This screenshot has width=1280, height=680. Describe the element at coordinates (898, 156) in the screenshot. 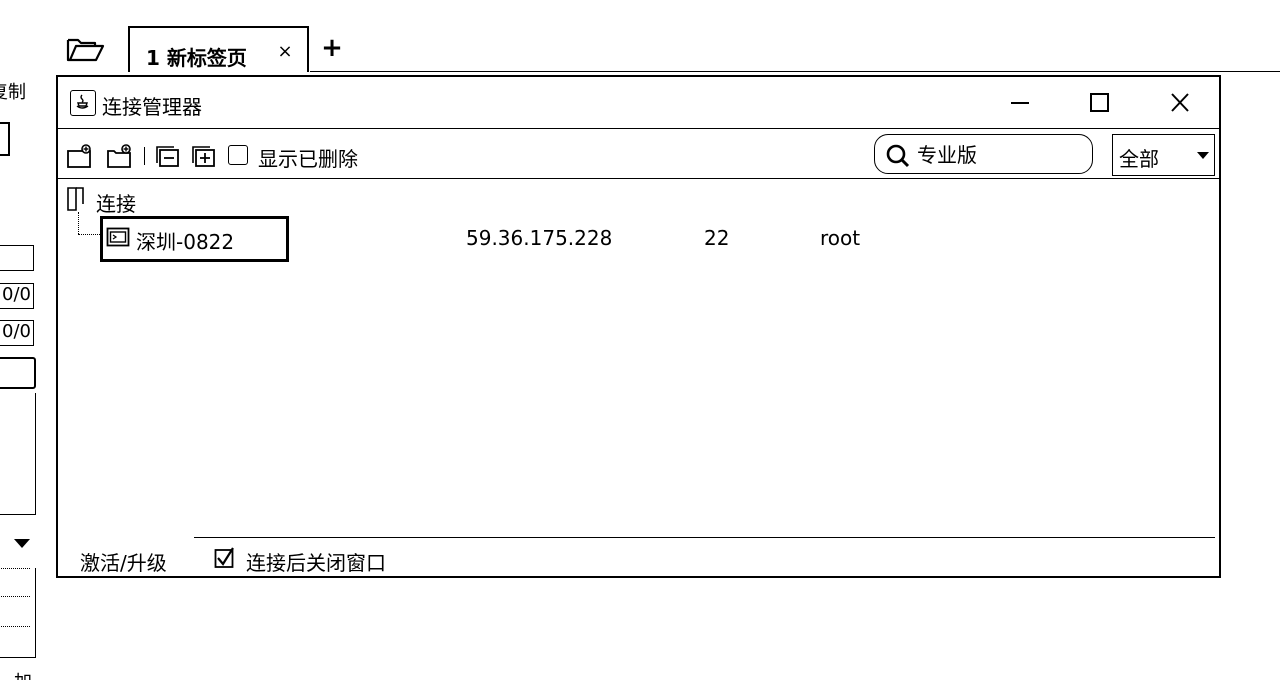

I see `search-icon` at that location.